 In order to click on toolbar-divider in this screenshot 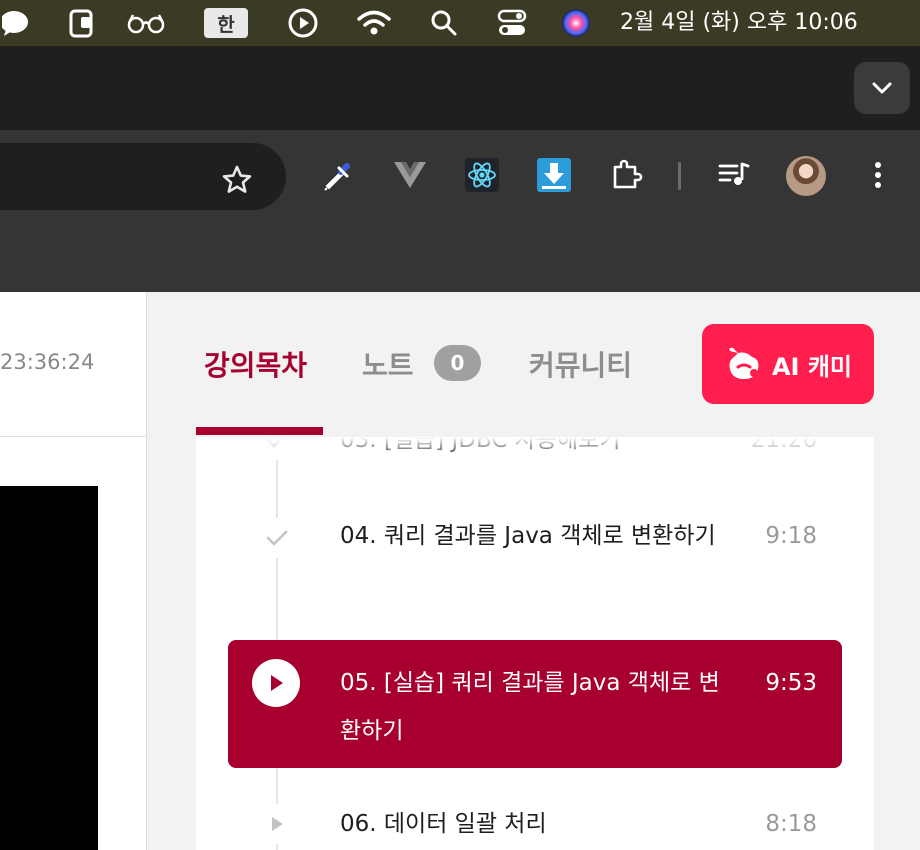, I will do `click(679, 176)`.